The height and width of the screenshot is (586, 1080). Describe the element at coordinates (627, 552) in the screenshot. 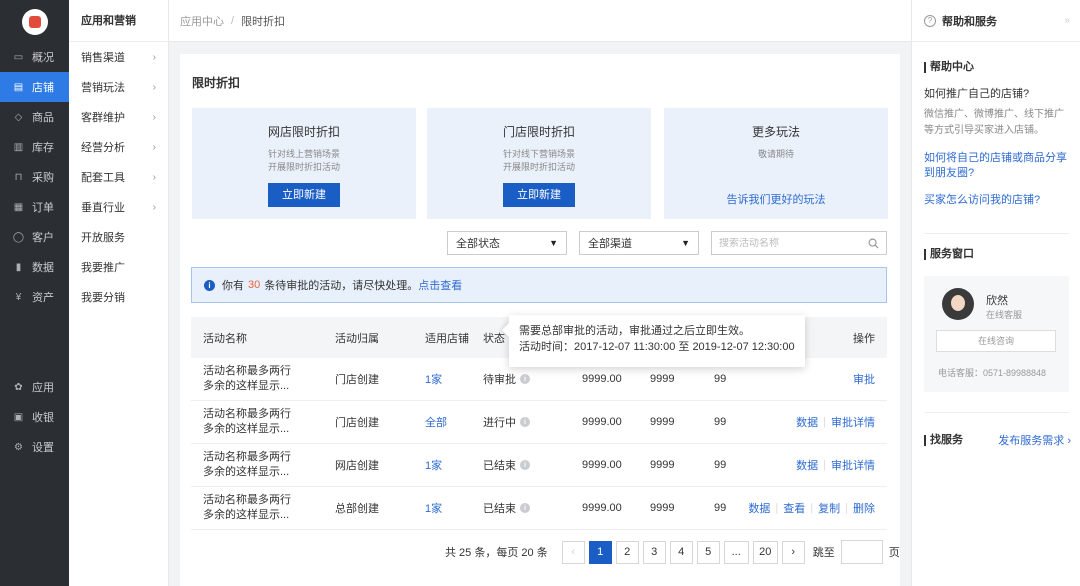

I see `page-button: 2` at that location.